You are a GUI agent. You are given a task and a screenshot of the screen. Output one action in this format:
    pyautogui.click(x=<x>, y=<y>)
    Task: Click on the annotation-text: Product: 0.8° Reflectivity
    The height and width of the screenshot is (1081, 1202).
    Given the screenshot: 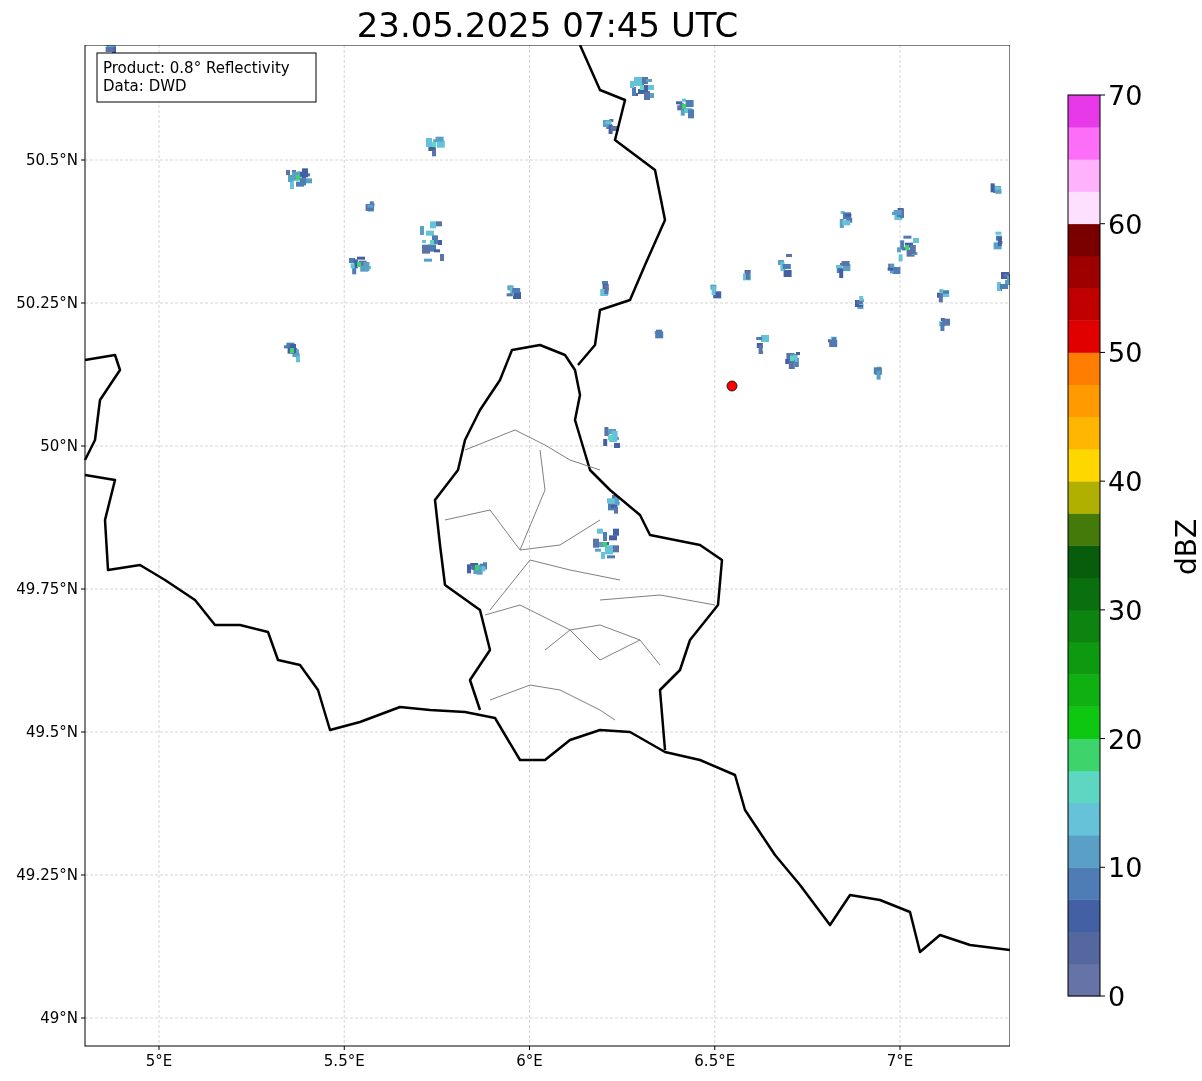 What is the action you would take?
    pyautogui.click(x=196, y=68)
    